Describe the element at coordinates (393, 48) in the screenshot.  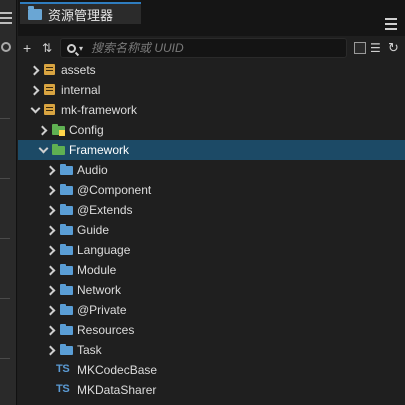
I see `refresh-icon: ↻` at that location.